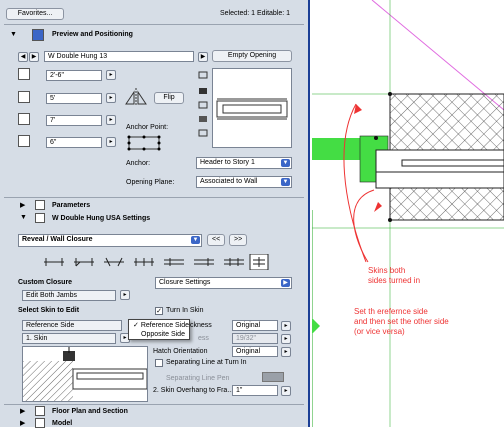  I want to click on section-title-floor-plan: Floor Plan and Section, so click(90, 411).